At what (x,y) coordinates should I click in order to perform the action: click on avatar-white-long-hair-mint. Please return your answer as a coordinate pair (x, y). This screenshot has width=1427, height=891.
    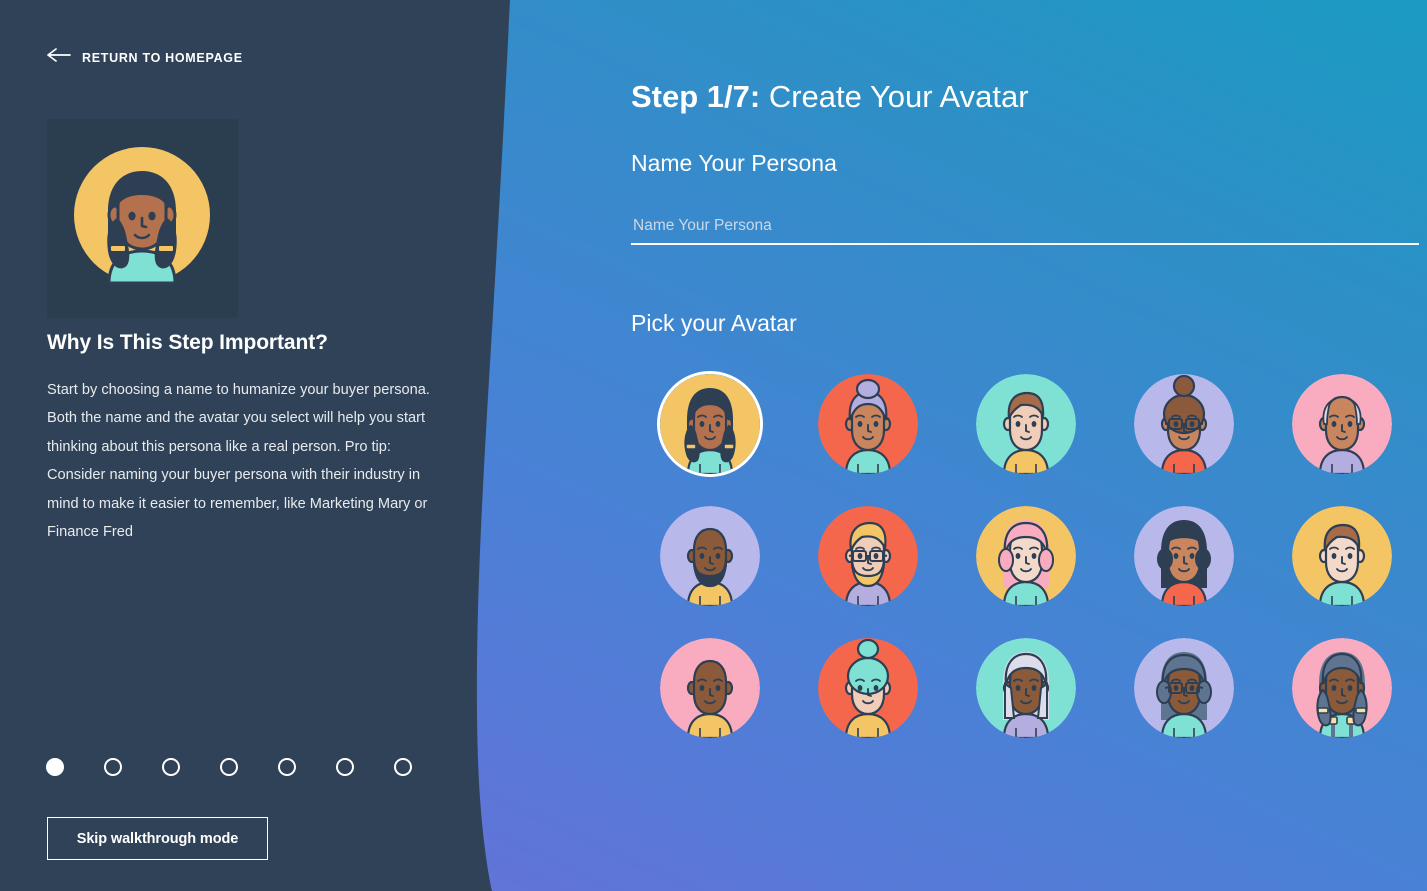
    Looking at the image, I should click on (1026, 688).